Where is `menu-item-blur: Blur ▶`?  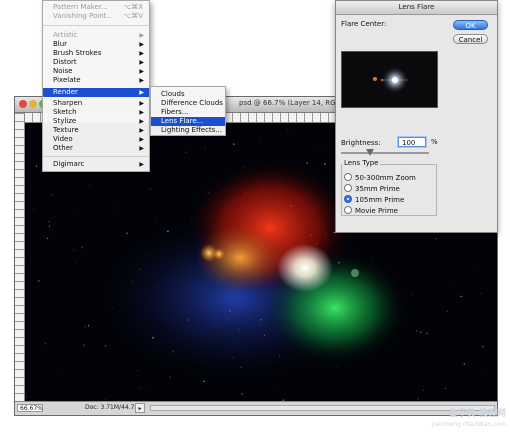
menu-item-blur: Blur ▶ is located at coordinates (96, 44).